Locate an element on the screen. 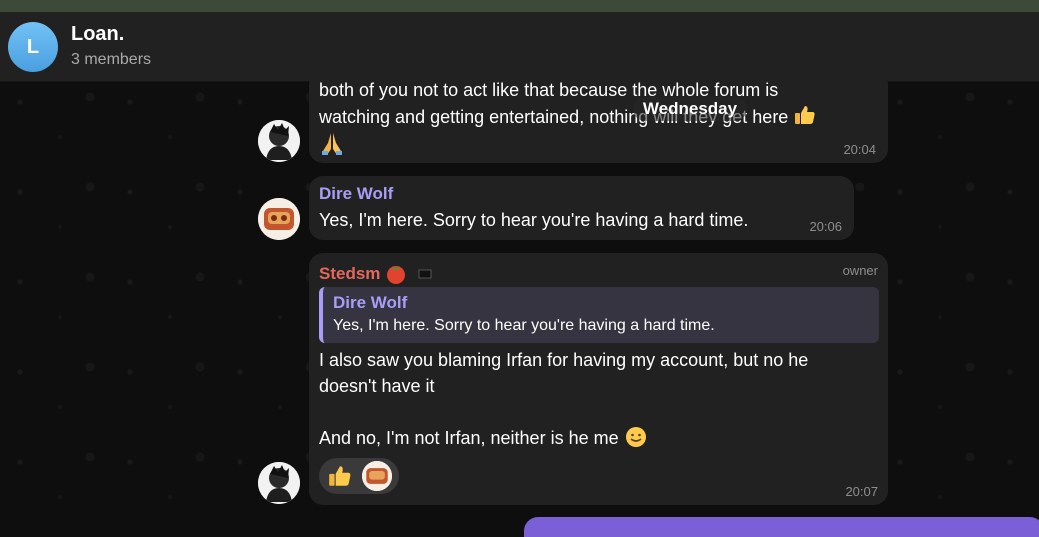 Image resolution: width=1039 pixels, height=537 pixels. folded-hands-icon is located at coordinates (332, 144).